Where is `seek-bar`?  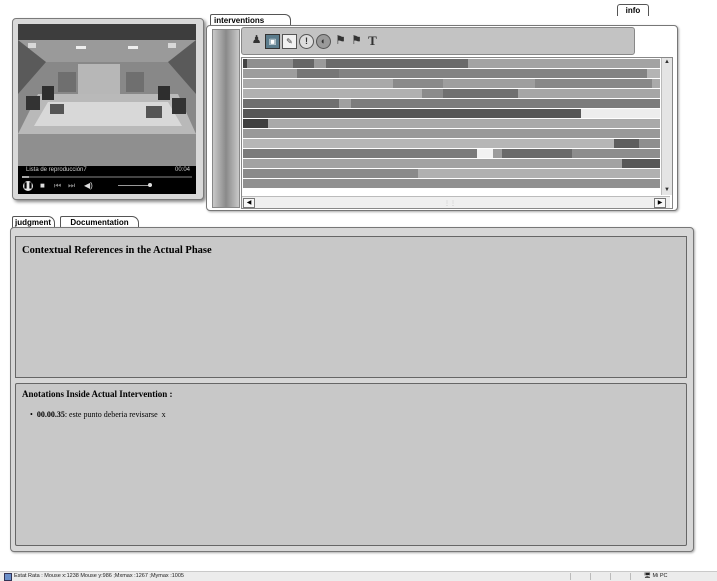 seek-bar is located at coordinates (107, 177).